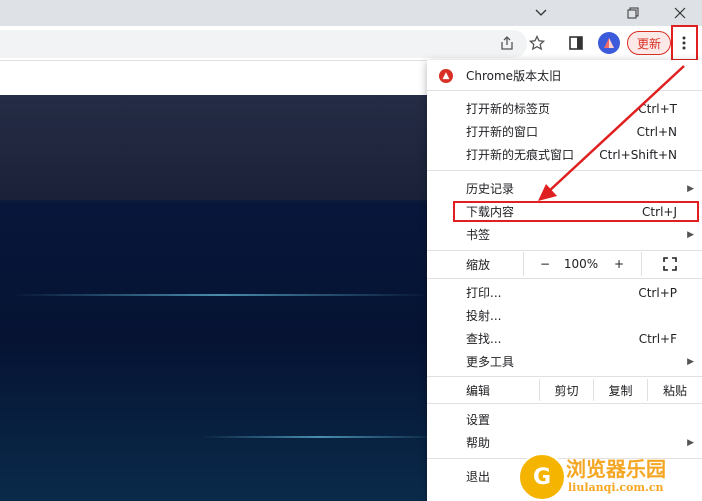 This screenshot has width=702, height=501. Describe the element at coordinates (611, 133) in the screenshot. I see `annotation-arrow` at that location.